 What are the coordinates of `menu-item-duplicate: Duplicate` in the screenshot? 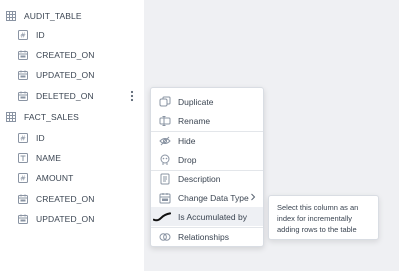 It's located at (207, 101).